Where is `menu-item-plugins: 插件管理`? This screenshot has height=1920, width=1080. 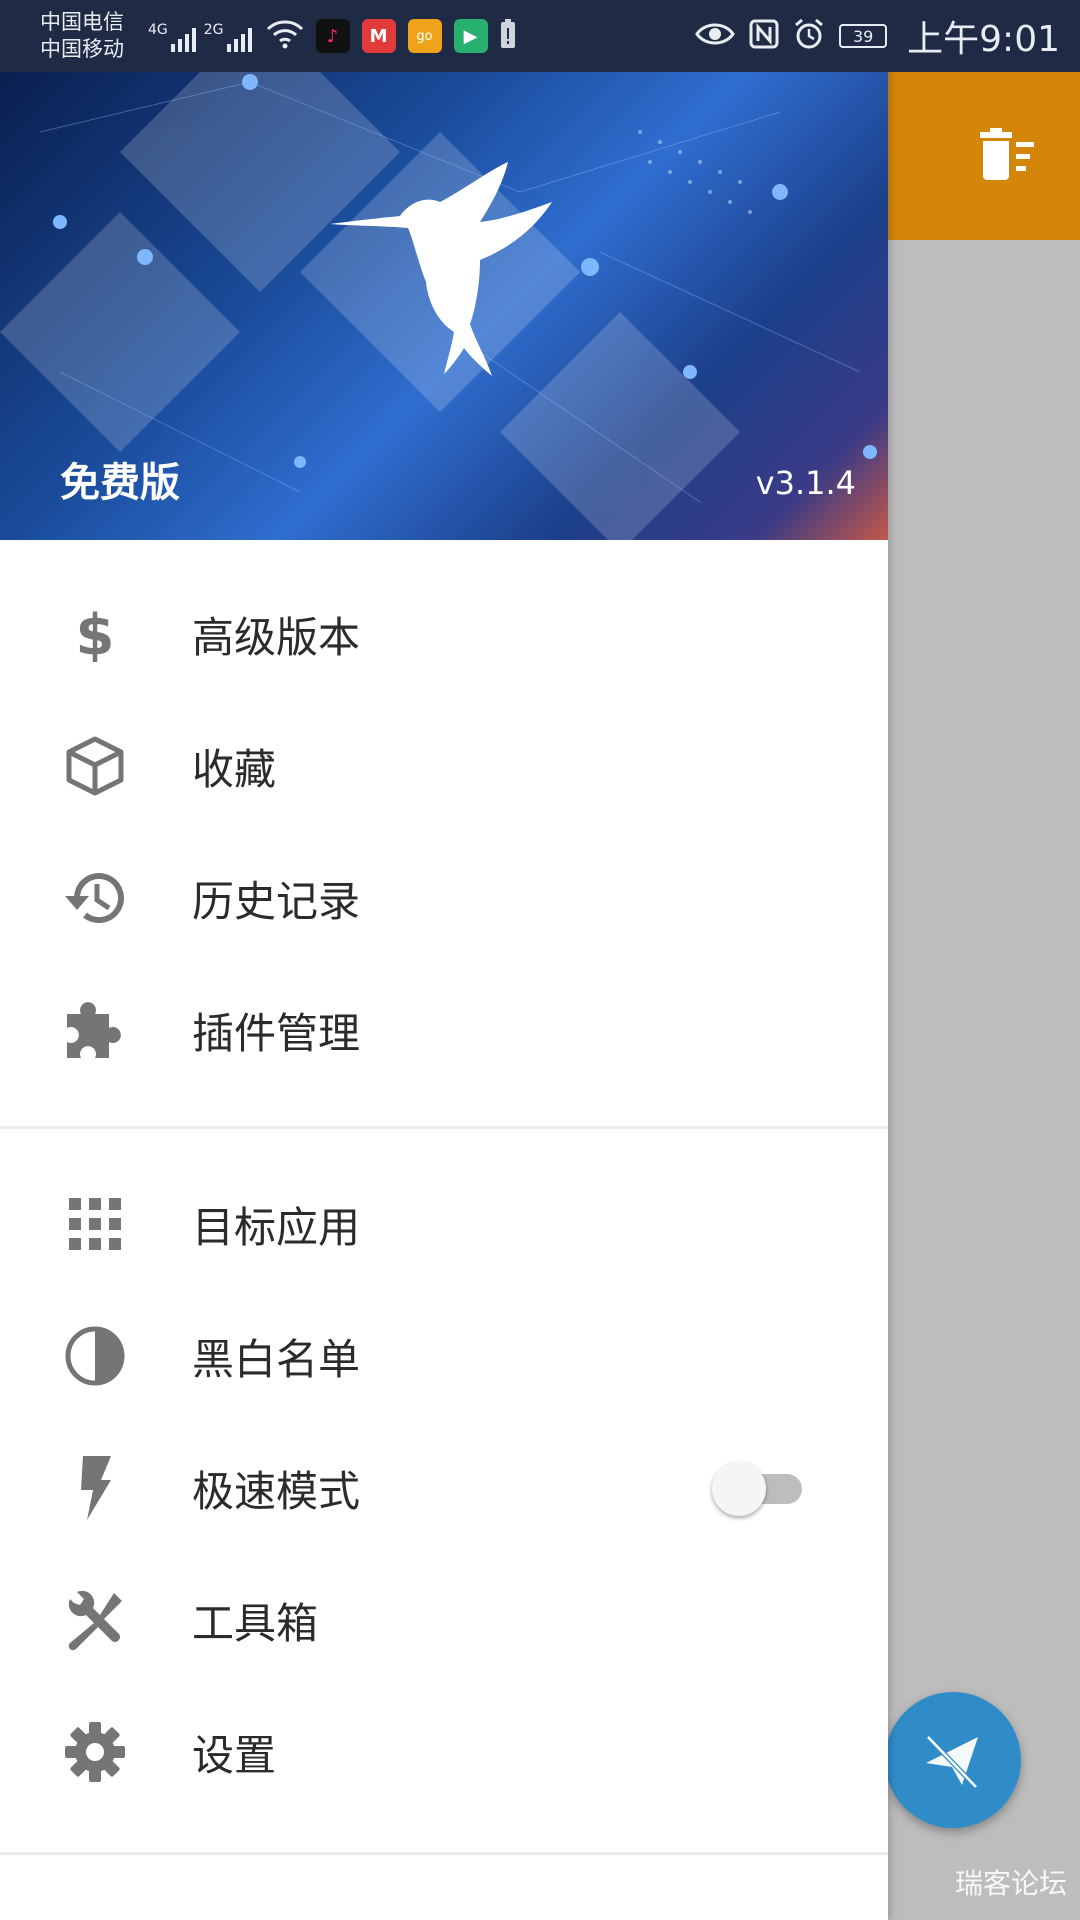 menu-item-plugins: 插件管理 is located at coordinates (444, 1030).